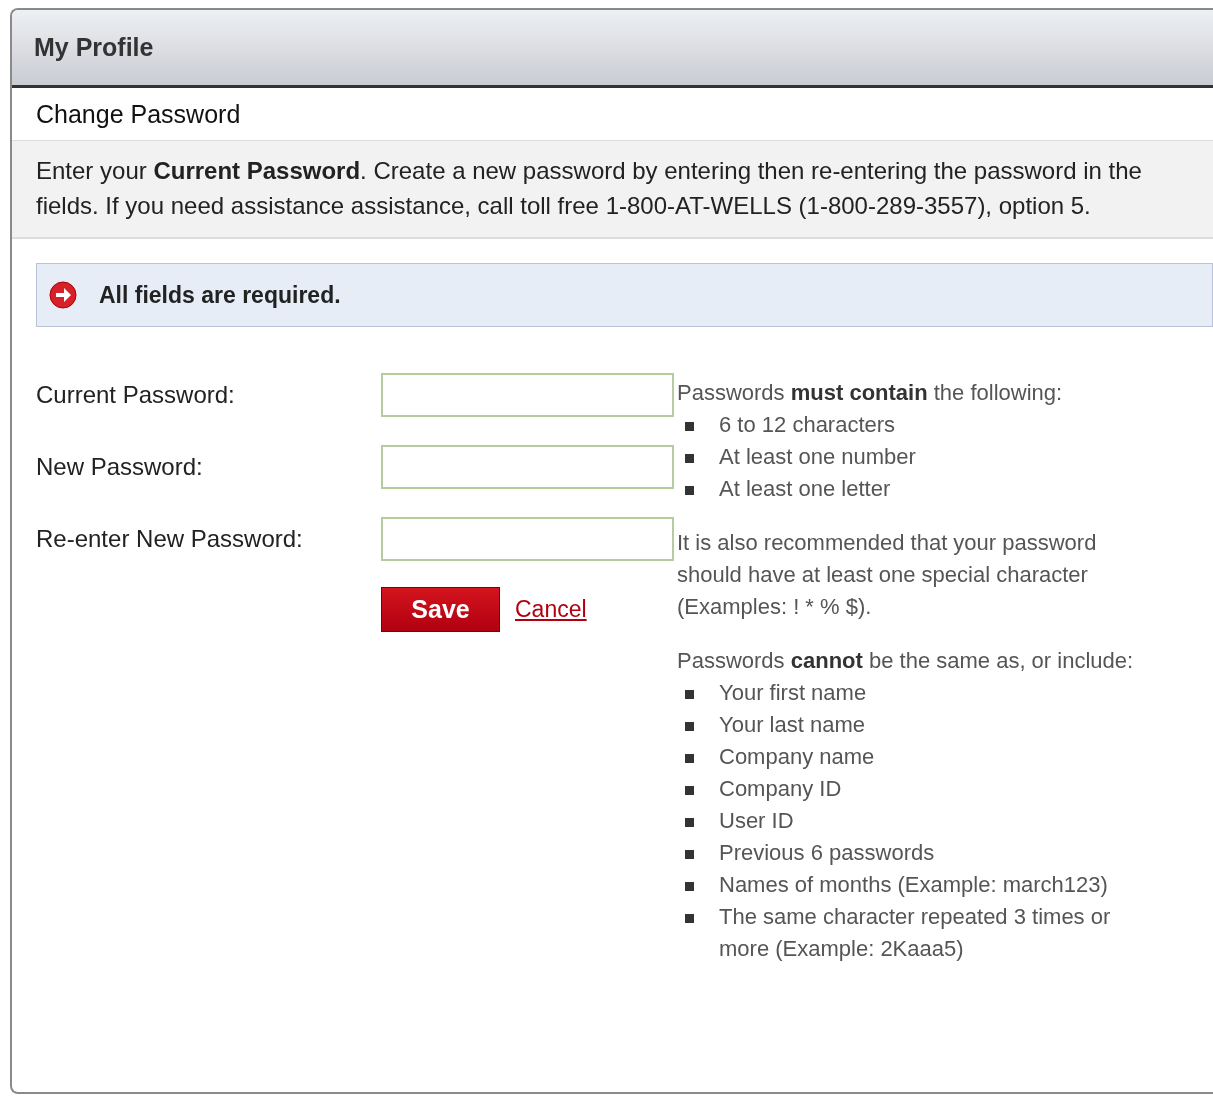 This screenshot has height=1098, width=1213. What do you see at coordinates (612, 49) in the screenshot?
I see `panel-title: My Profile` at bounding box center [612, 49].